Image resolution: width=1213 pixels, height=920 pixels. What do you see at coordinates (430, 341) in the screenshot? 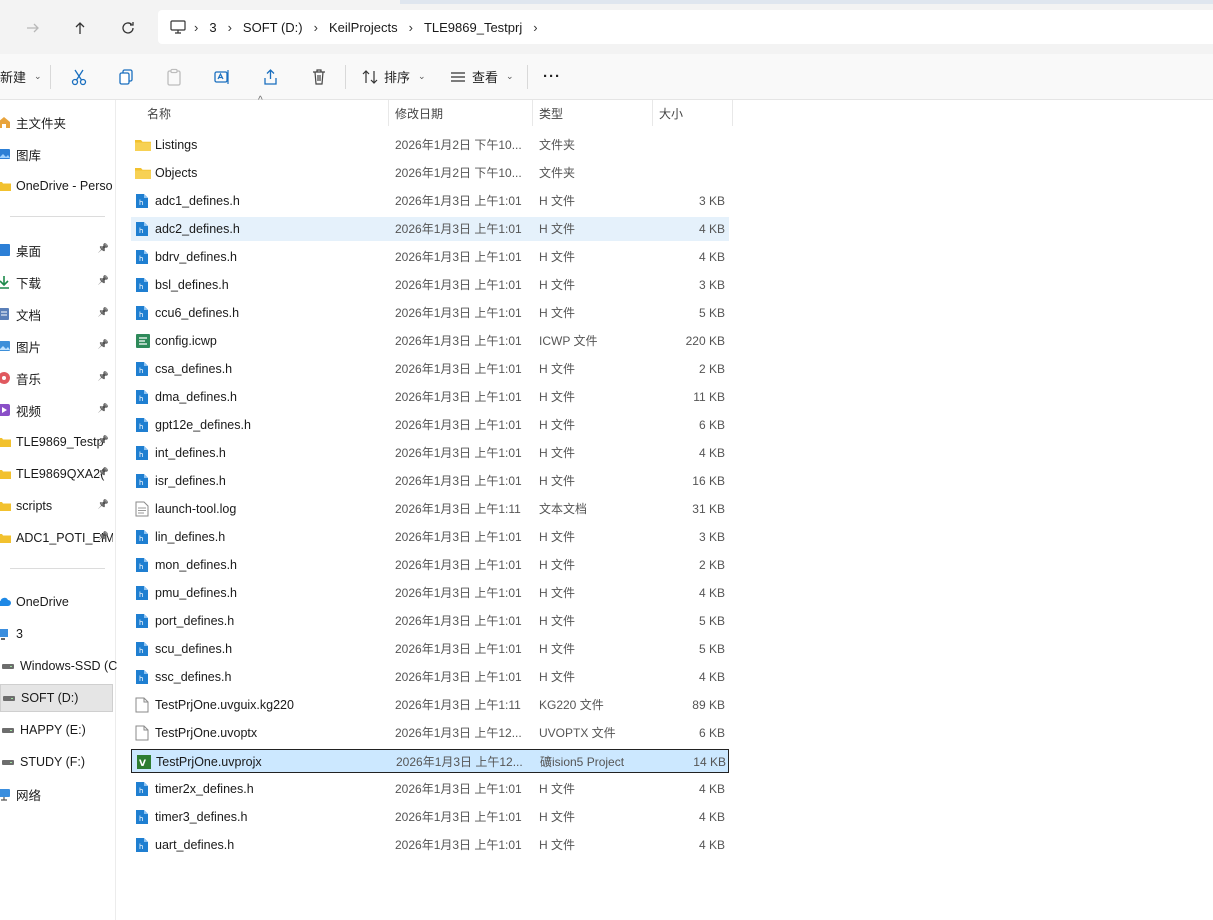
I see `file-row: config.icwp 2026年1月3日 上午1:01 ICWP 文件 220 KB` at bounding box center [430, 341].